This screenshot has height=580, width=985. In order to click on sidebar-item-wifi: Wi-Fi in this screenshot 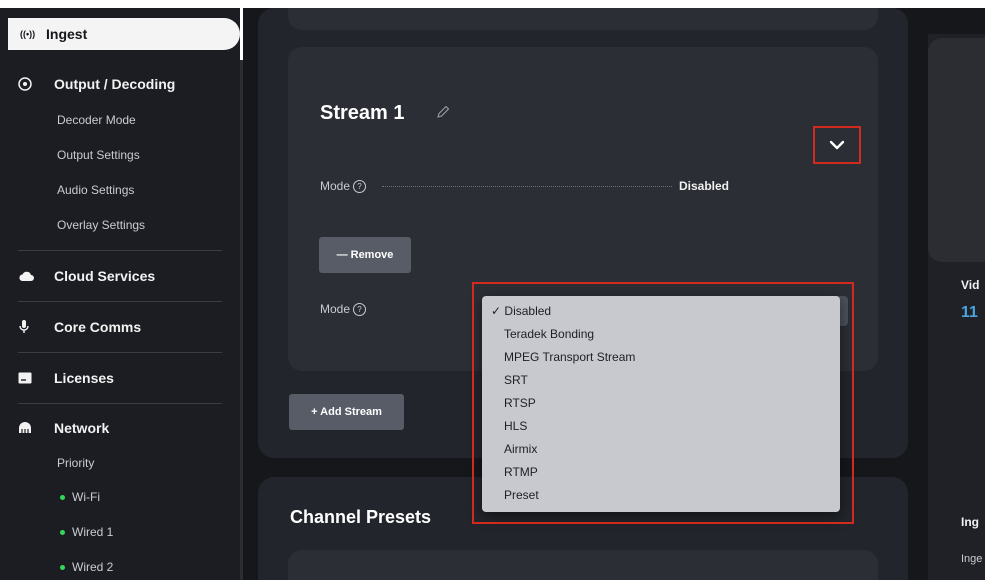, I will do `click(80, 497)`.